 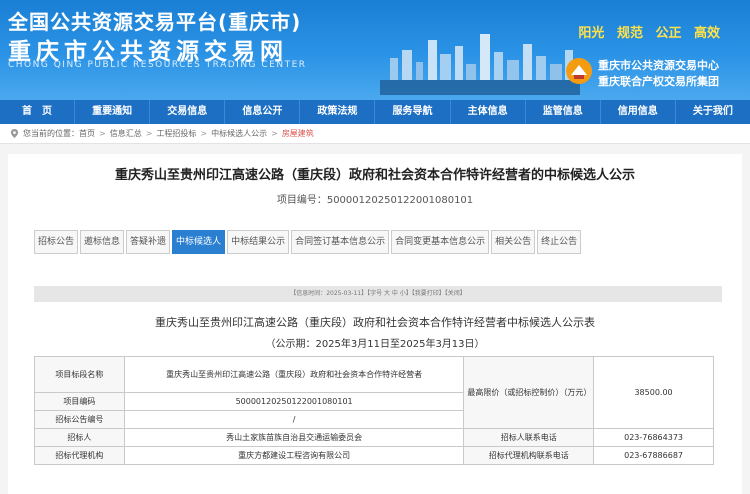 I want to click on slogan: 阳光 规范 公正 高效, so click(x=649, y=33).